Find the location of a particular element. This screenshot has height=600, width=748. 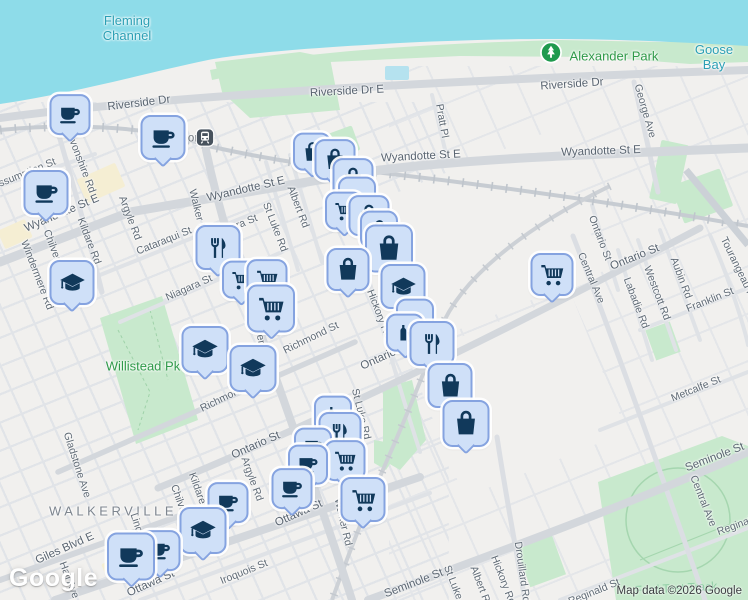

google-logo: Google is located at coordinates (54, 578).